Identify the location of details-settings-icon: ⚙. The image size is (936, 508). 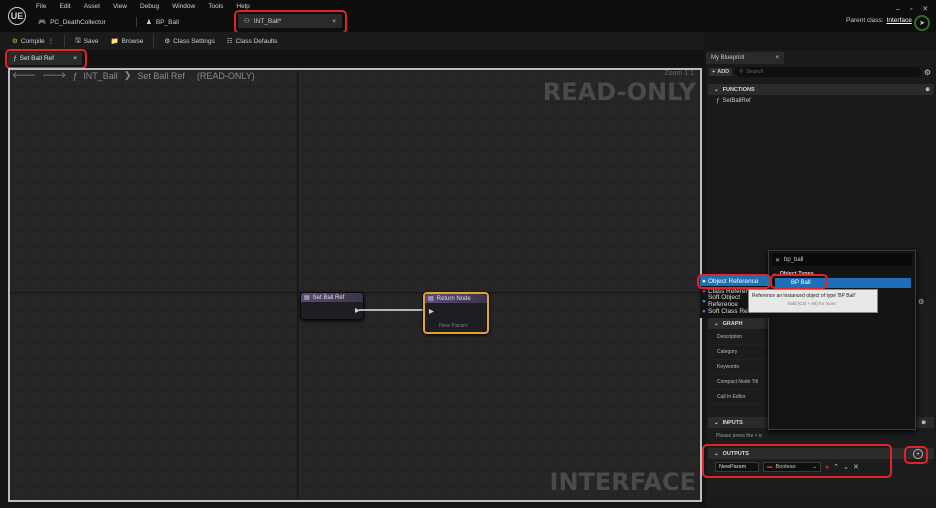
(921, 302).